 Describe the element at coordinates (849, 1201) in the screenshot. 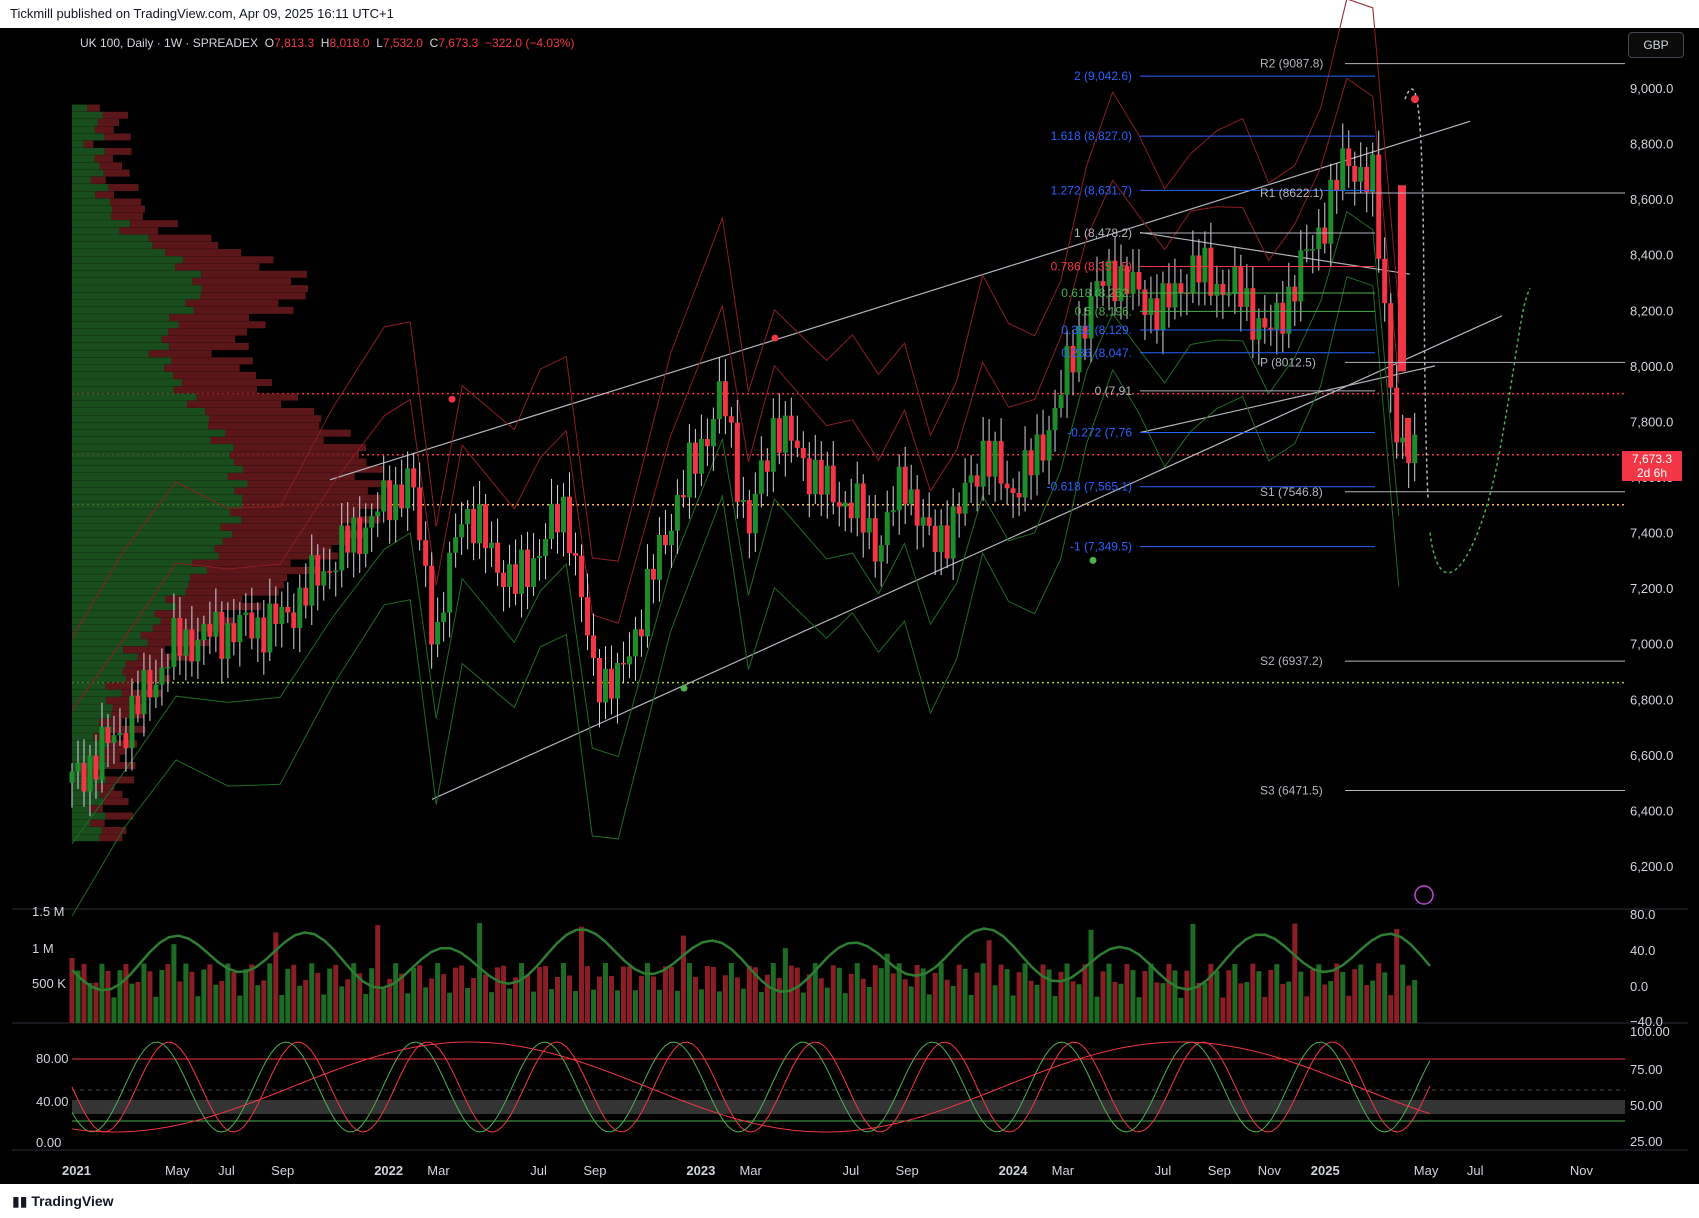

I see `brand-bar: ▮▮ TradingView` at that location.